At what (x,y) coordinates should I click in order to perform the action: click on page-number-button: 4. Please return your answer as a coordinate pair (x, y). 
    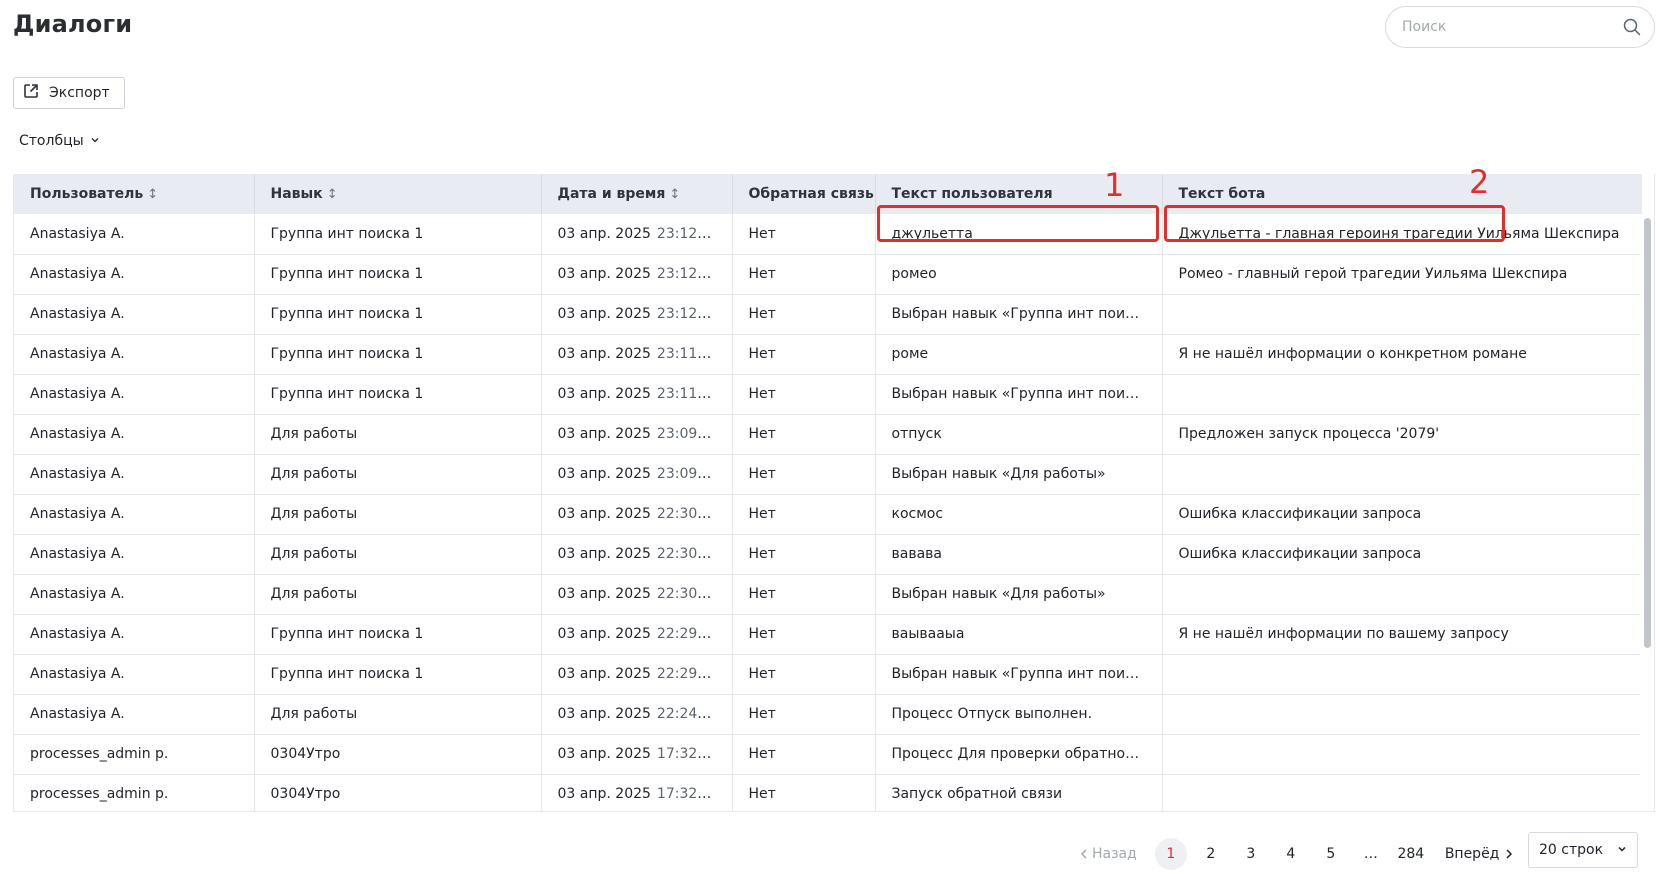
    Looking at the image, I should click on (1291, 854).